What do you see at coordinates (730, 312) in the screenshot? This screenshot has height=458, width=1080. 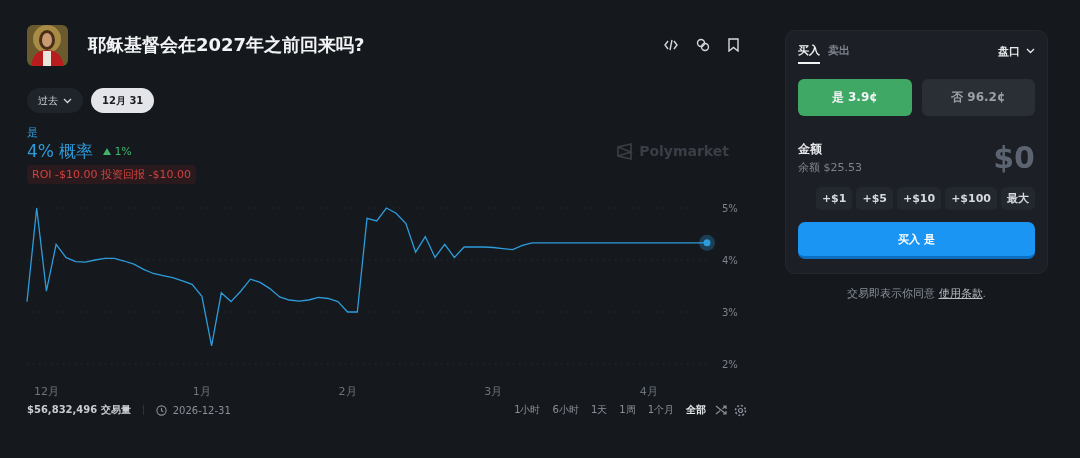 I see `y-axis-label: 3%` at bounding box center [730, 312].